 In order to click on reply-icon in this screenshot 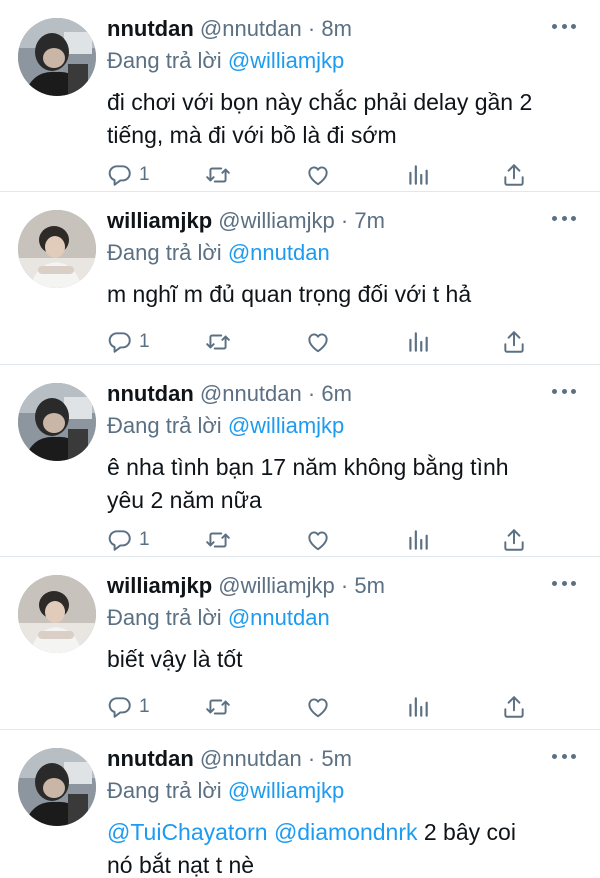, I will do `click(120, 540)`.